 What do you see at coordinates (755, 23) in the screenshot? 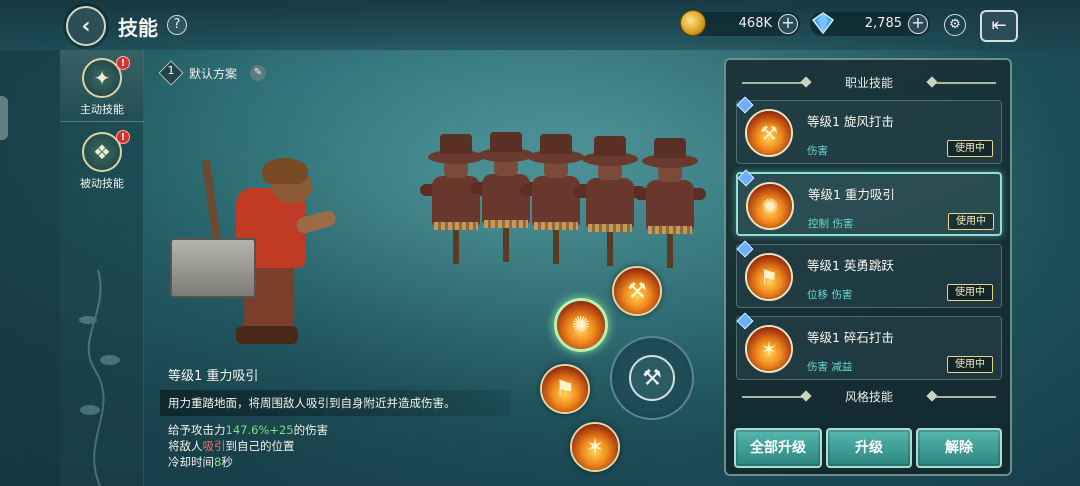
I see `gold-amount: 468K` at bounding box center [755, 23].